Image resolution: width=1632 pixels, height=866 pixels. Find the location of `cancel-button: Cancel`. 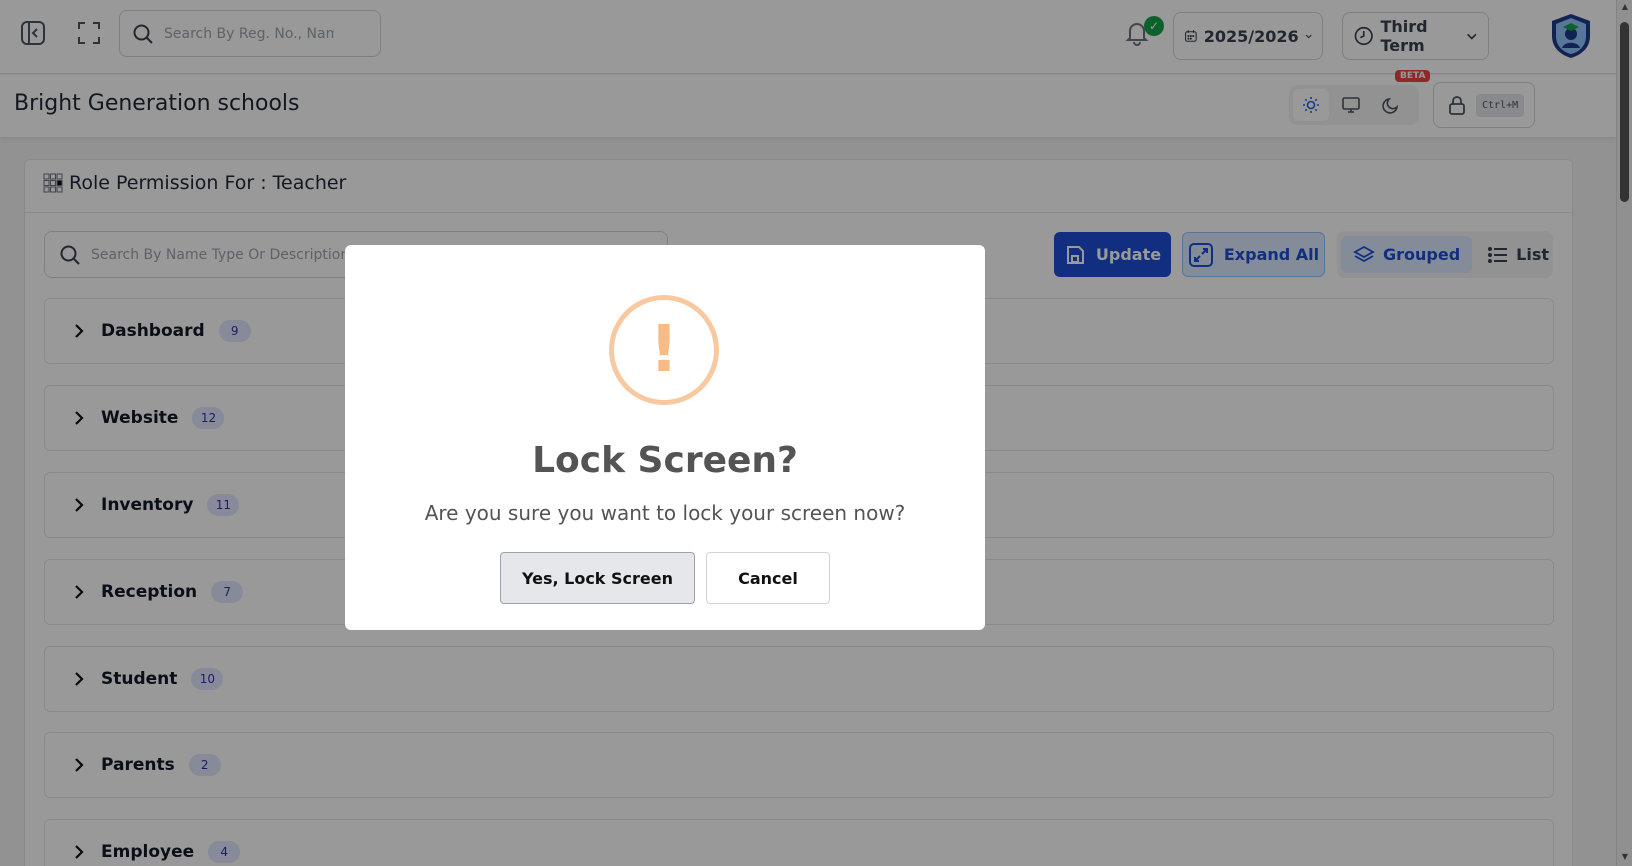

cancel-button: Cancel is located at coordinates (768, 578).